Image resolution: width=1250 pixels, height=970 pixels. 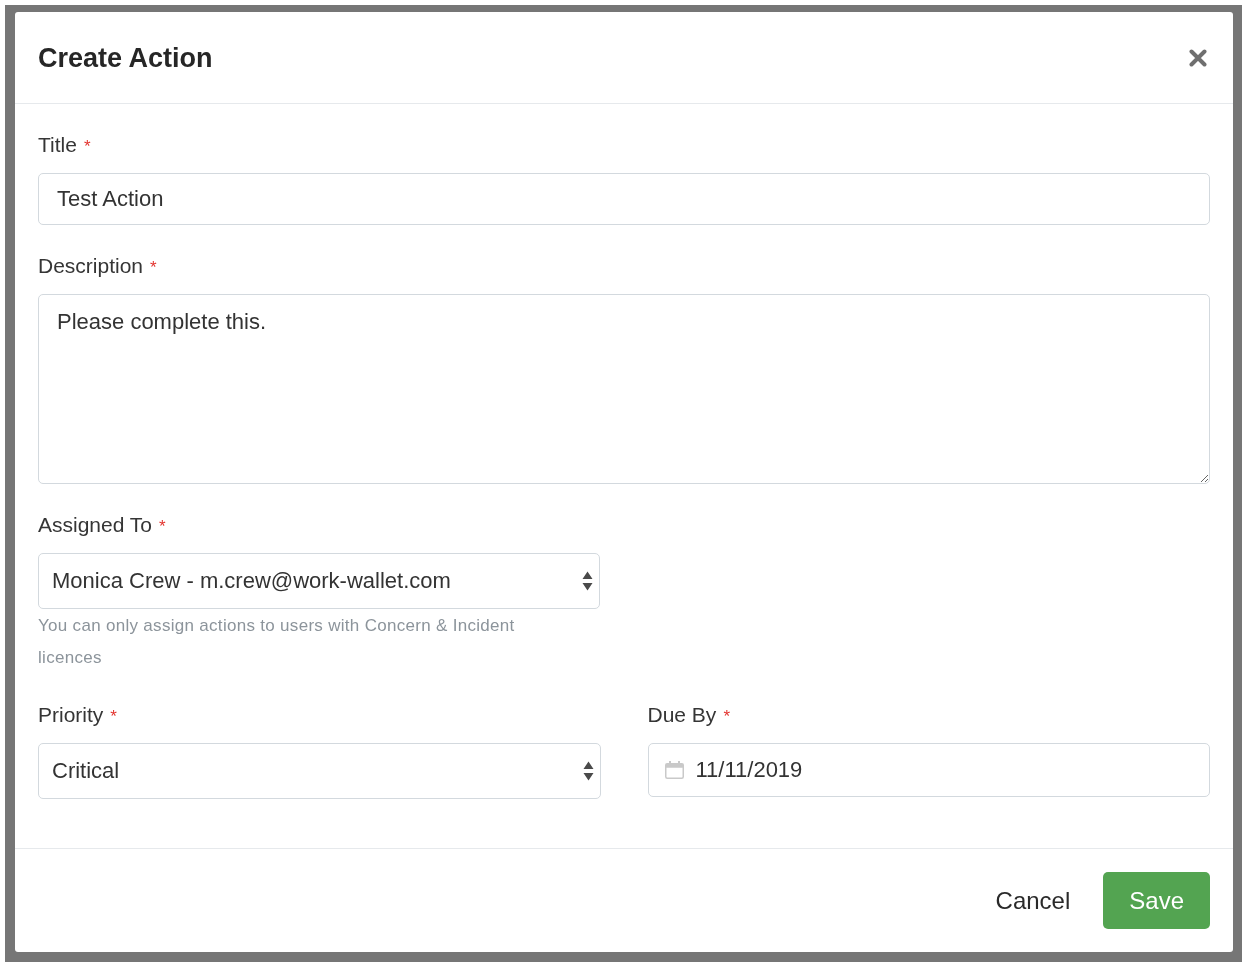 What do you see at coordinates (674, 770) in the screenshot?
I see `calendar-icon` at bounding box center [674, 770].